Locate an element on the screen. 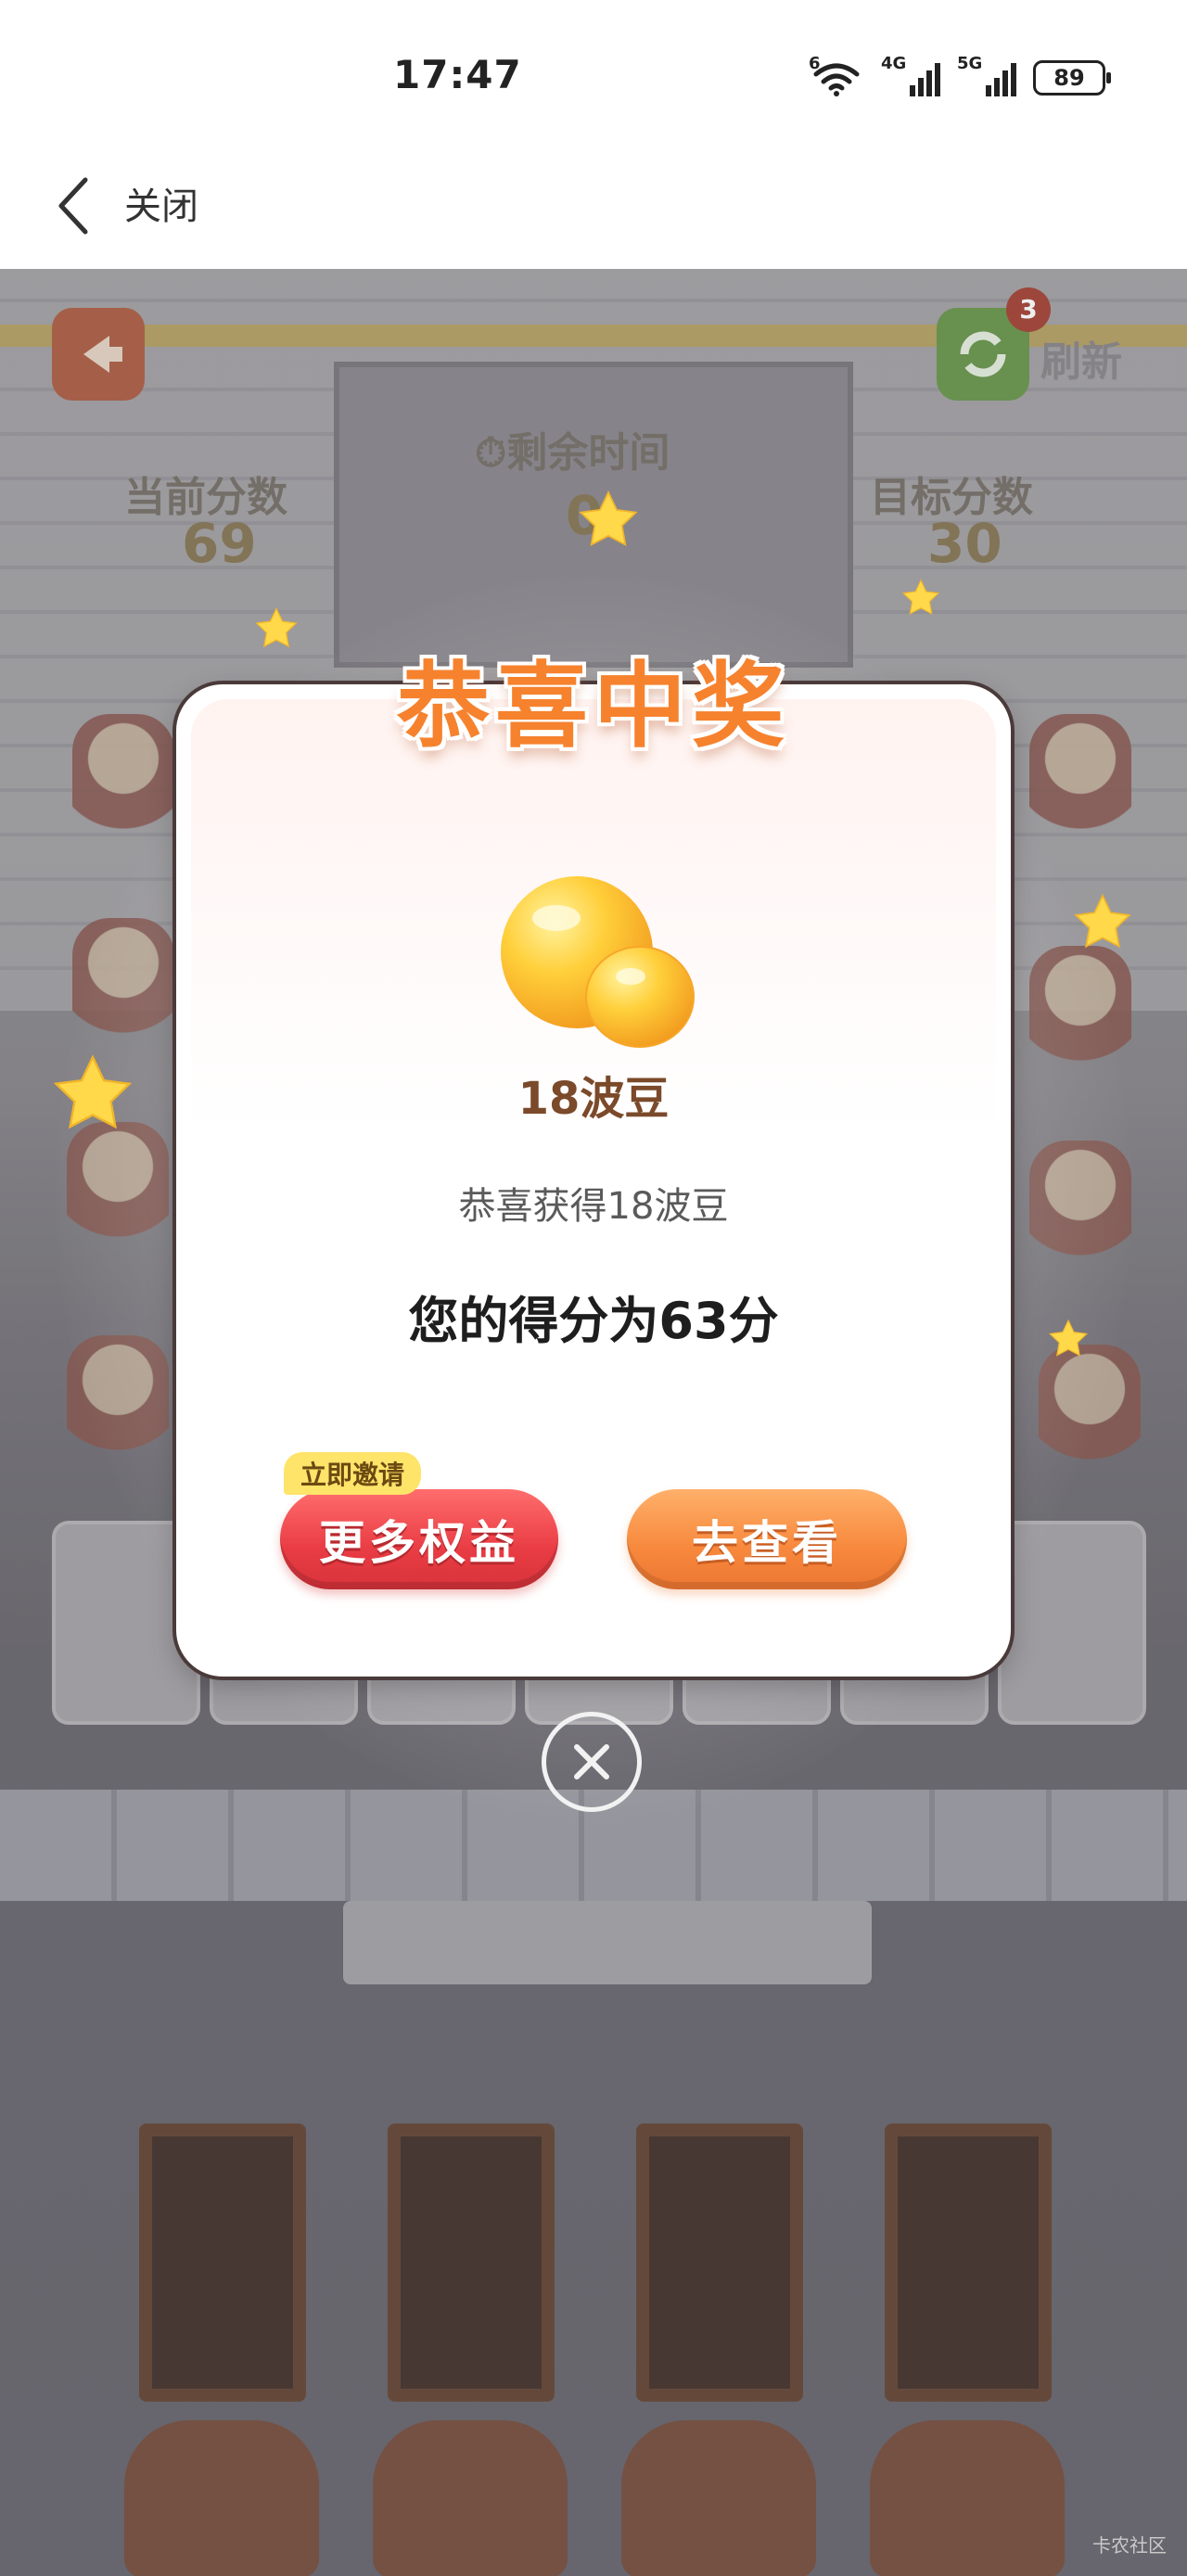  view-button: 去查看 is located at coordinates (767, 1539).